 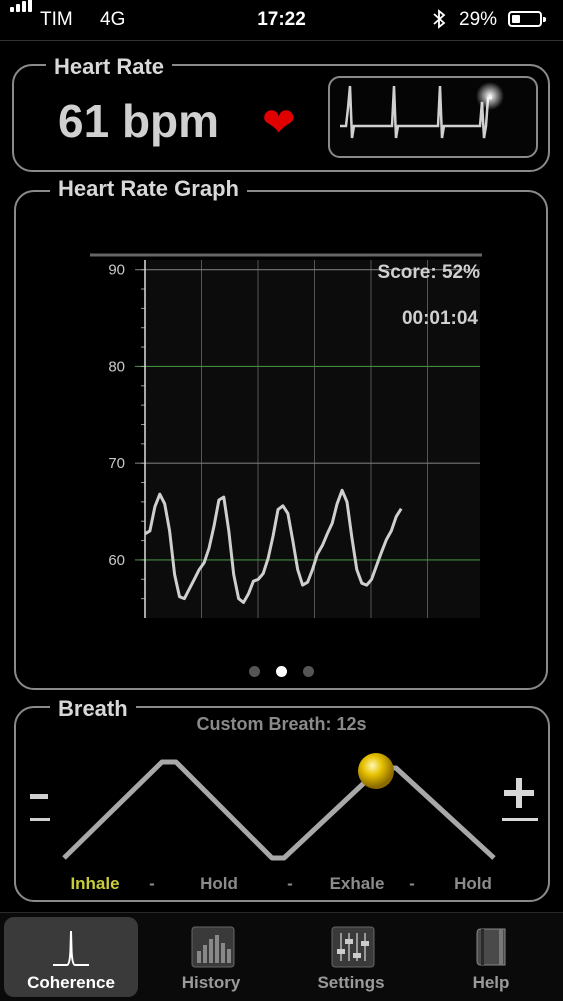 What do you see at coordinates (527, 19) in the screenshot?
I see `battery-icon` at bounding box center [527, 19].